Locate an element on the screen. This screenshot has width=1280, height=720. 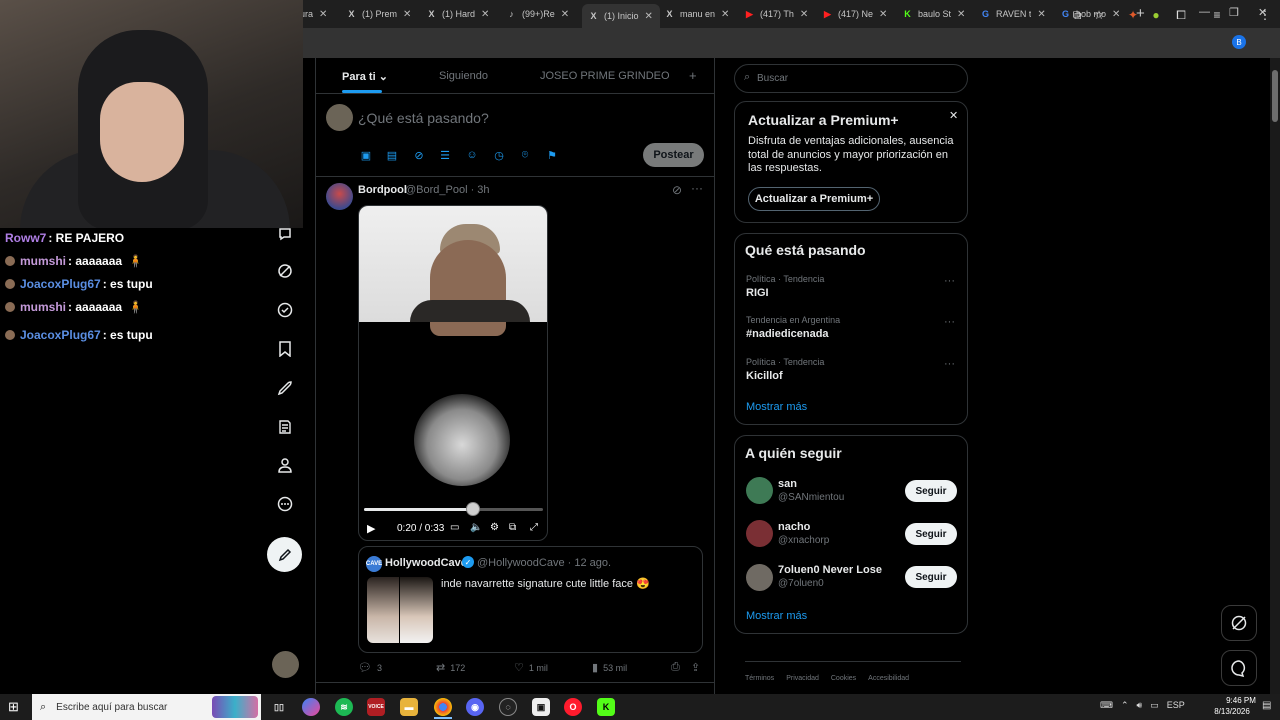
tab-list: JOSEO PRIME GRINDEO is located at coordinates (605, 76).